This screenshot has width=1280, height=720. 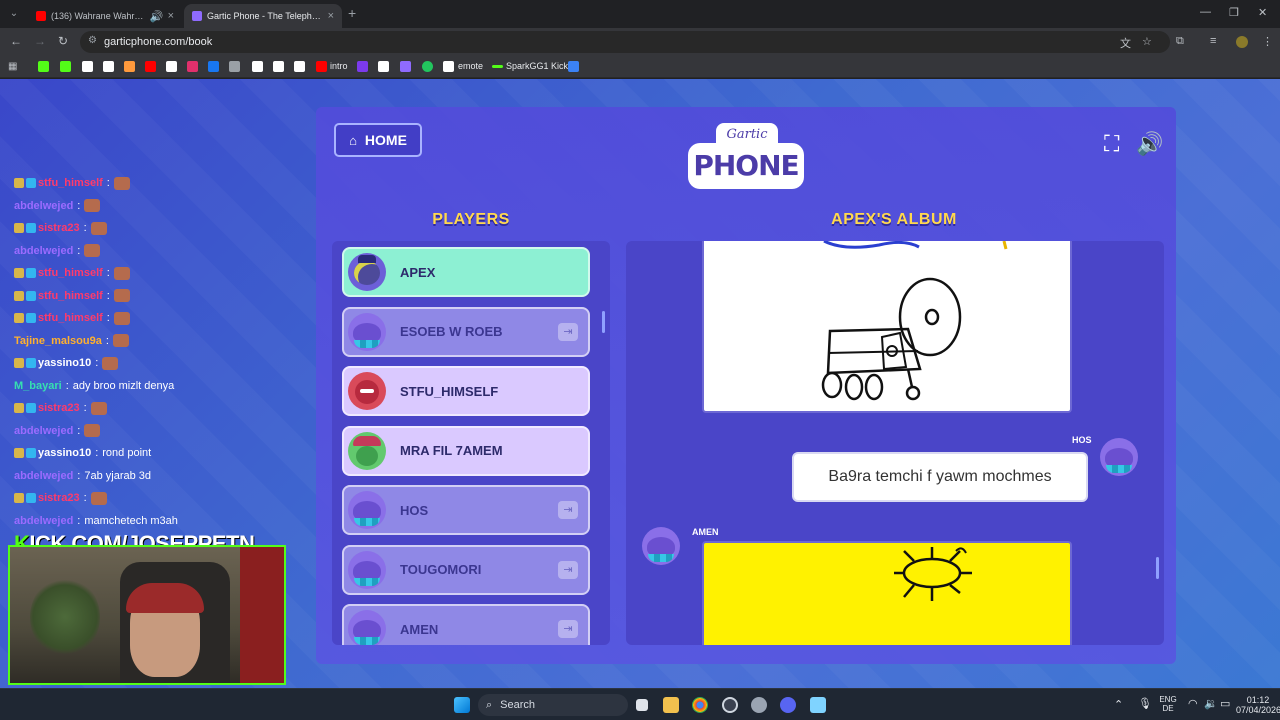 What do you see at coordinates (451, 331) in the screenshot?
I see `player-name: ESOEB W ROEB` at bounding box center [451, 331].